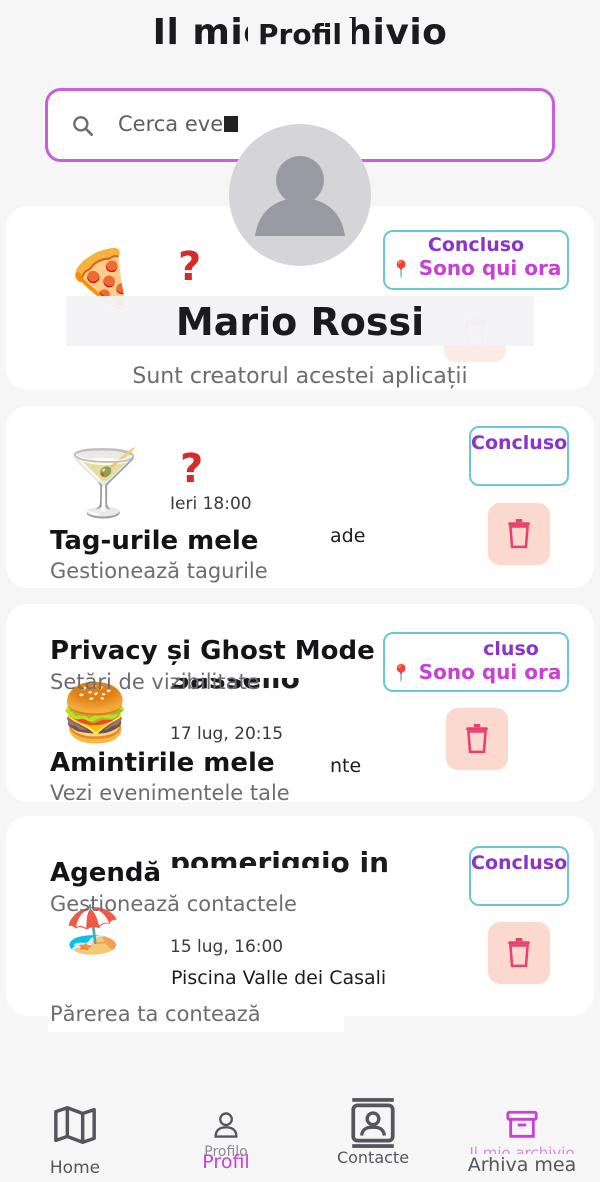  Describe the element at coordinates (159, 571) in the screenshot. I see `menu-item-tags-subtitle: Gestionează tagurile` at that location.